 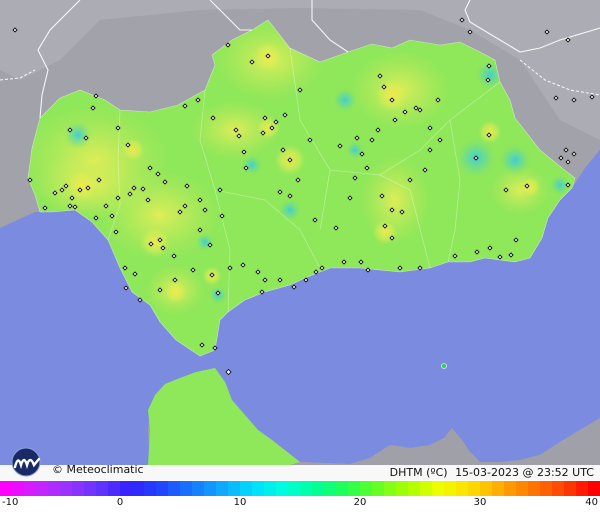 What do you see at coordinates (75, 462) in the screenshot?
I see `brand: © Meteoclimatic` at bounding box center [75, 462].